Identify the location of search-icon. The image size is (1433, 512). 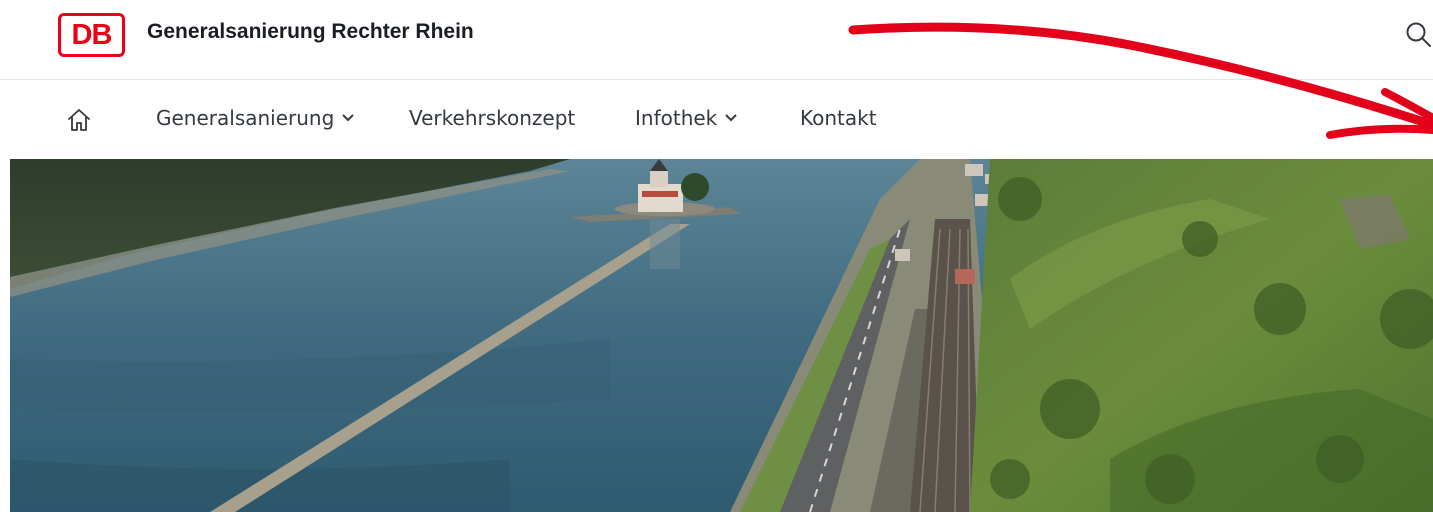
(1418, 35).